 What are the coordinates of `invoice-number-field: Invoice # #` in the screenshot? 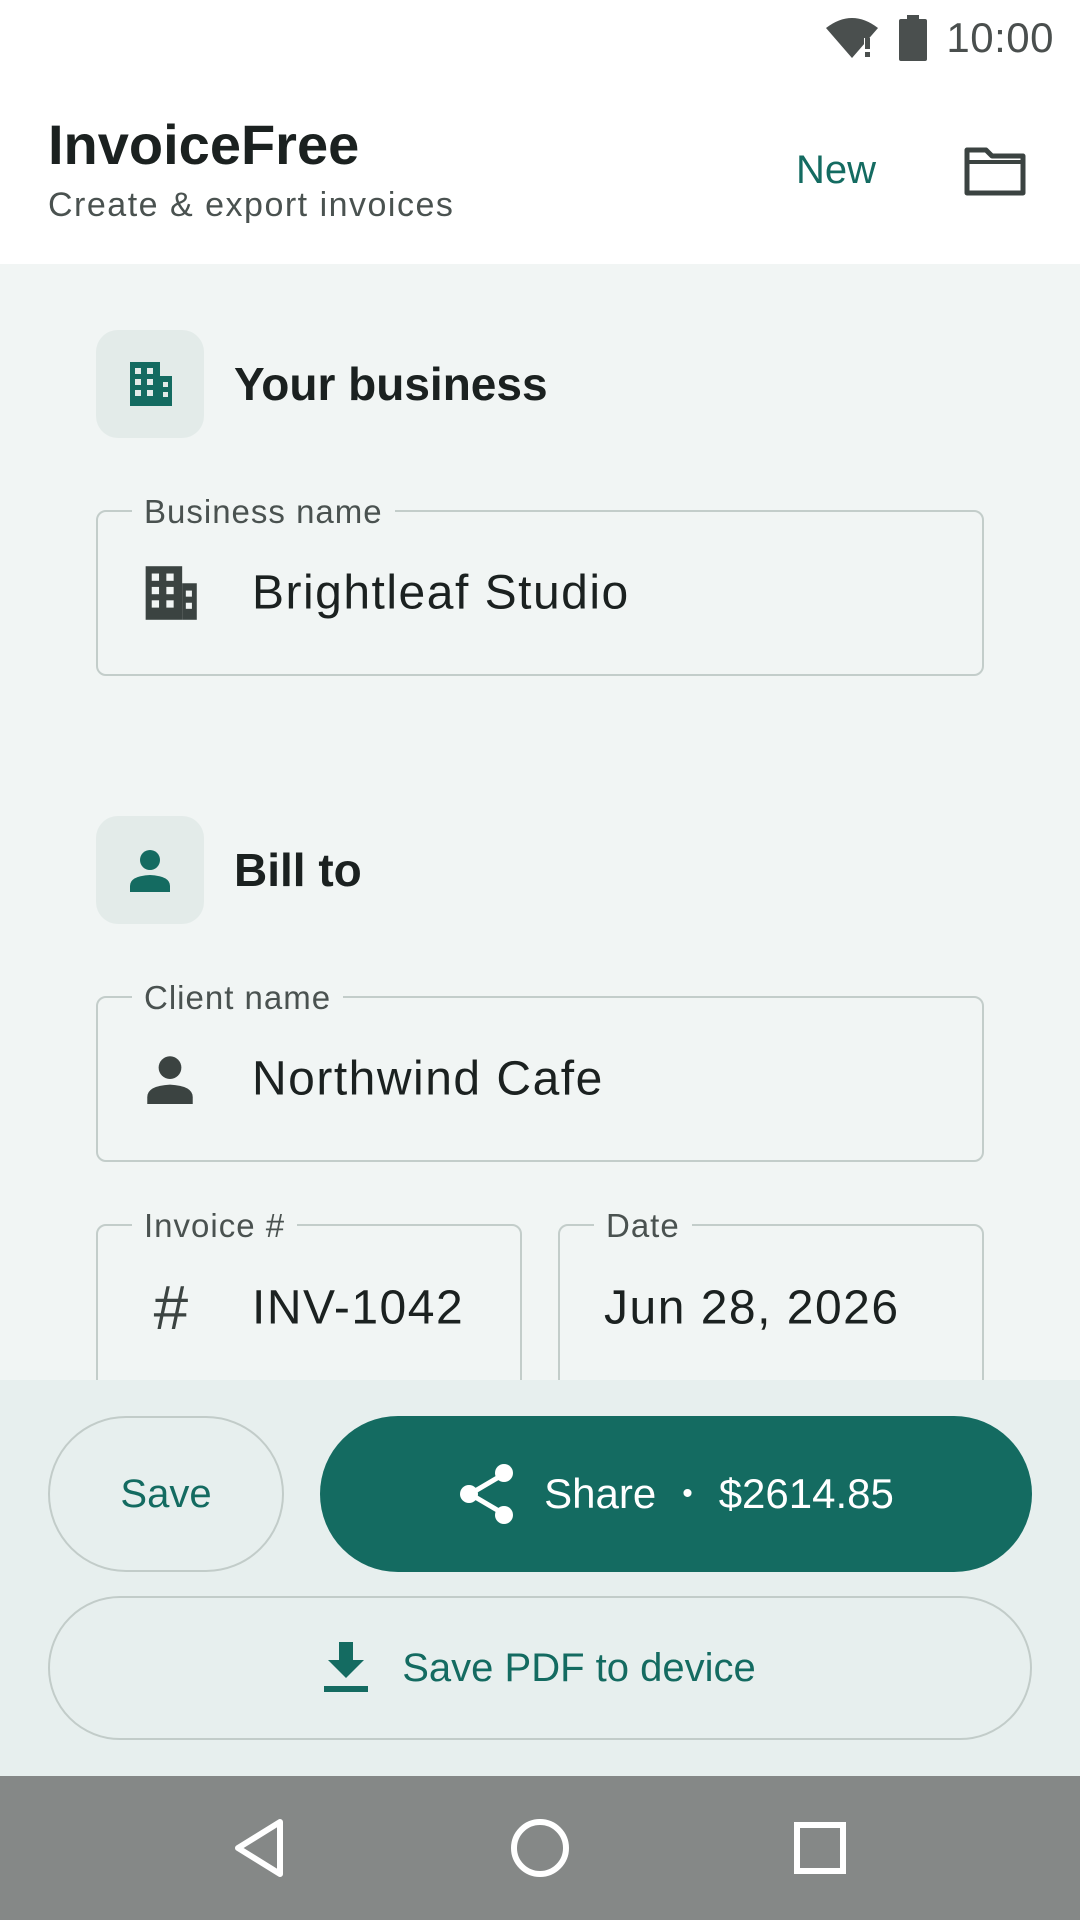 It's located at (309, 1293).